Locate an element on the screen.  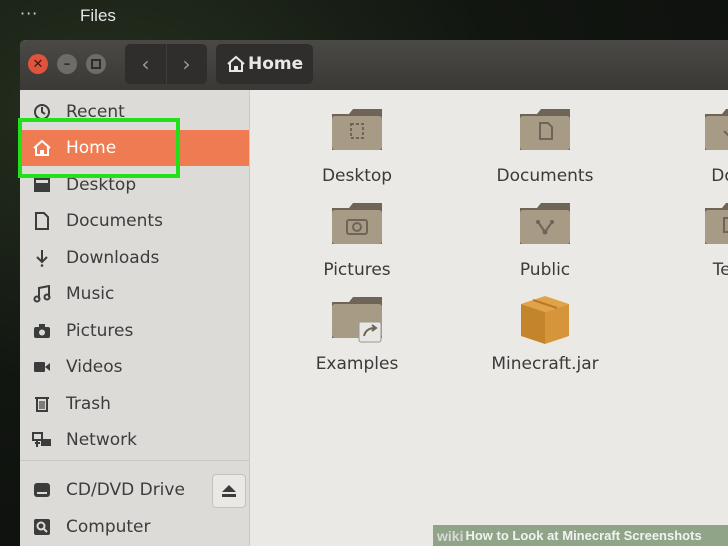
minimize-icon: – is located at coordinates (67, 64).